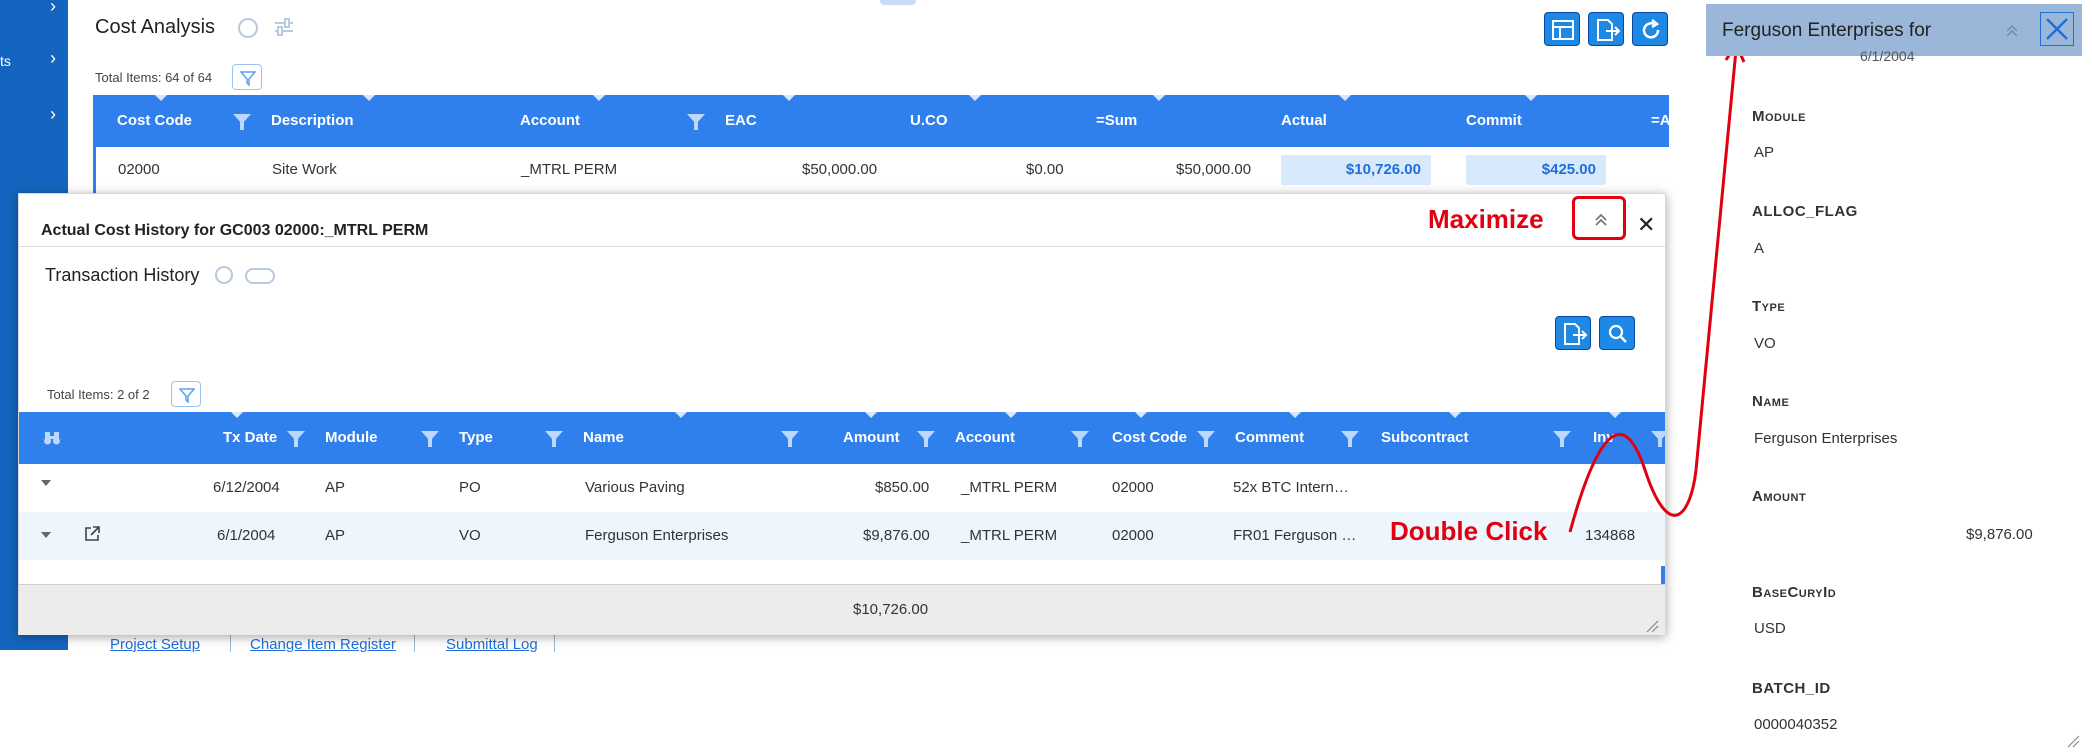  I want to click on field-label-type: Type, so click(1769, 306).